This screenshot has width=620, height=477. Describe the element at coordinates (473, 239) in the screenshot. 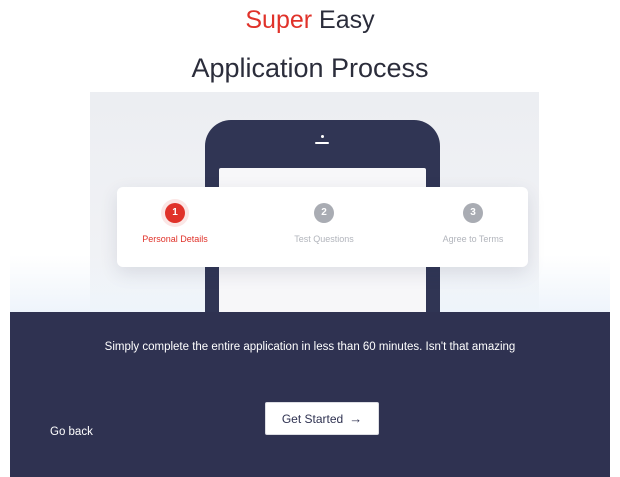

I see `step-label: Agree to Terms` at that location.